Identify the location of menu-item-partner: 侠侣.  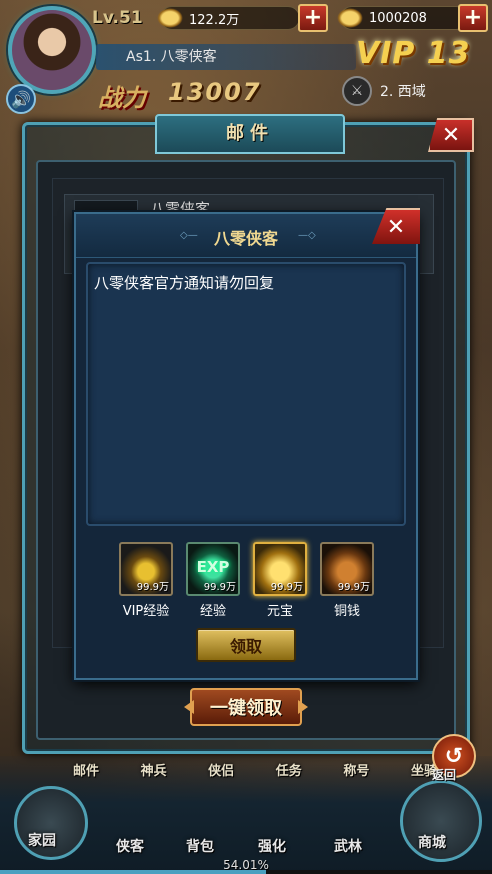
(221, 772).